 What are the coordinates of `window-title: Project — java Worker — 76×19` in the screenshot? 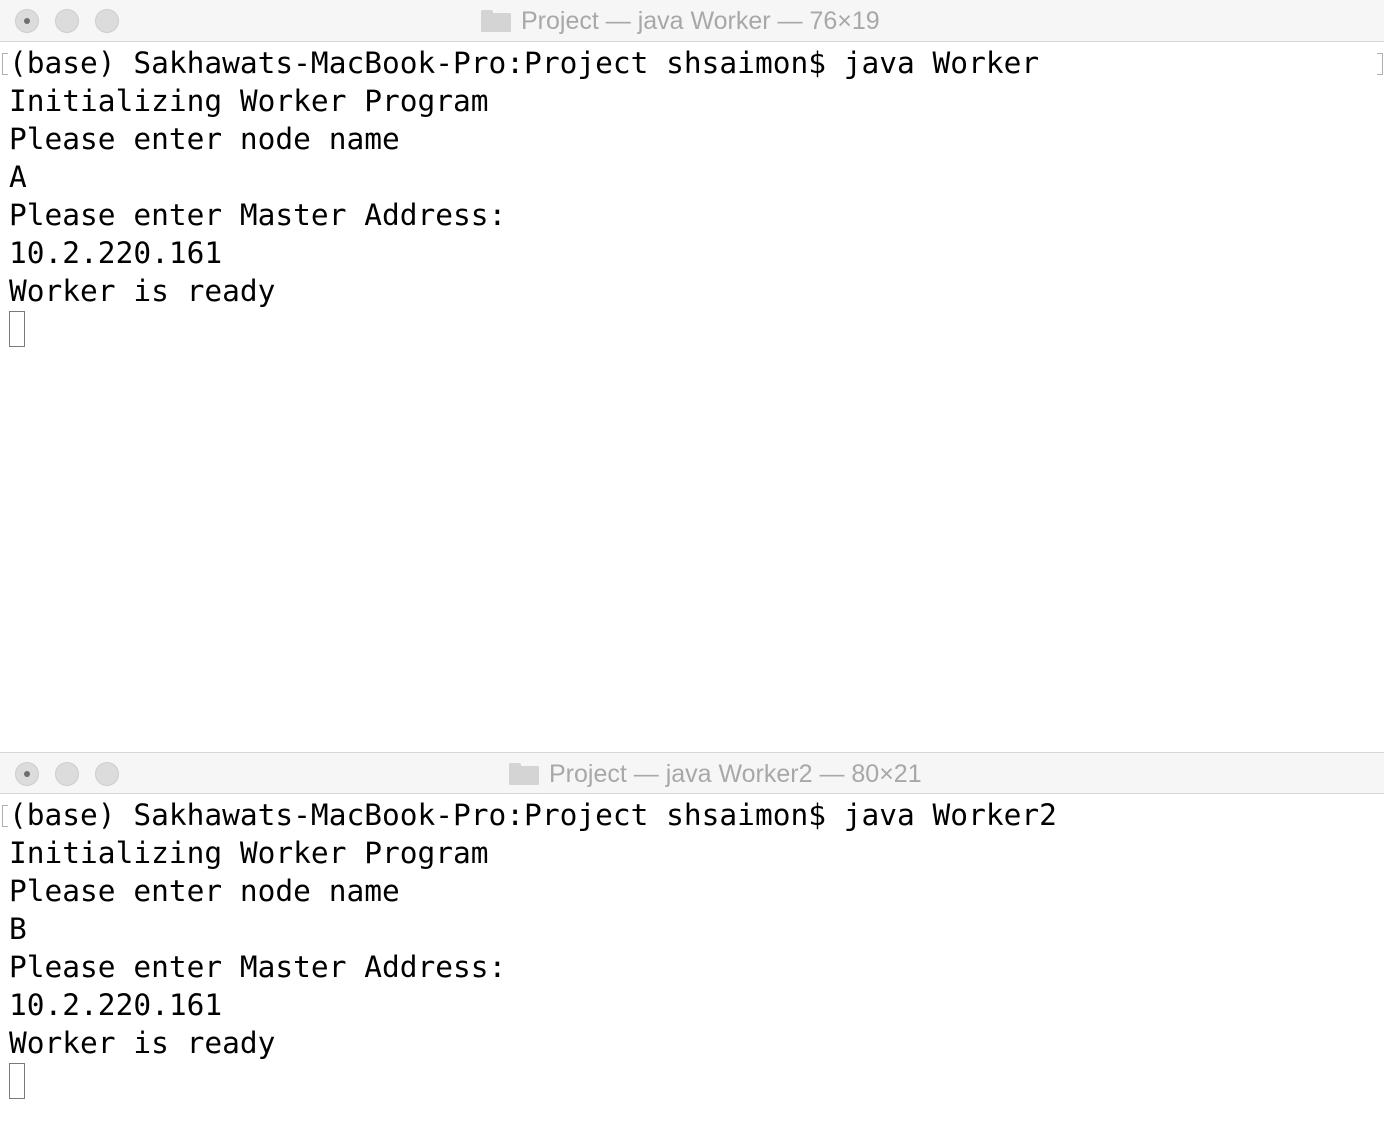 It's located at (680, 21).